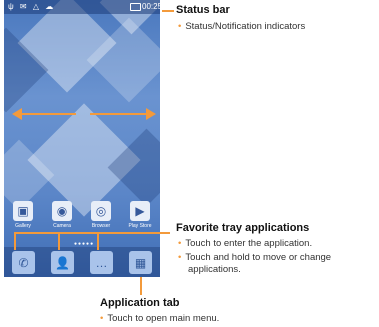 This screenshot has height=327, width=379. What do you see at coordinates (140, 226) in the screenshot?
I see `fav-app-label: Play Store` at bounding box center [140, 226].